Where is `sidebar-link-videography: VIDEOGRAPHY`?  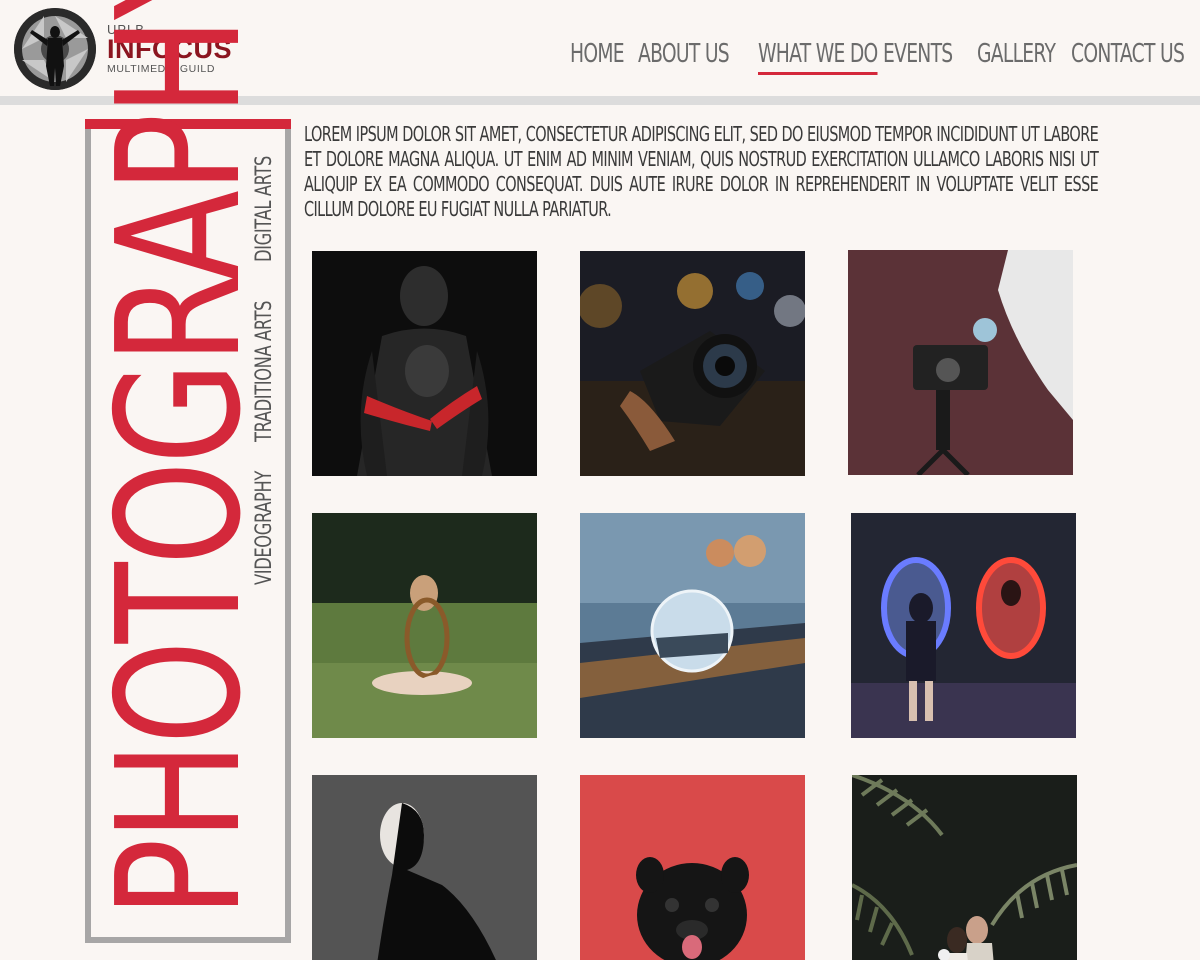
sidebar-link-videography: VIDEOGRAPHY is located at coordinates (265, 508).